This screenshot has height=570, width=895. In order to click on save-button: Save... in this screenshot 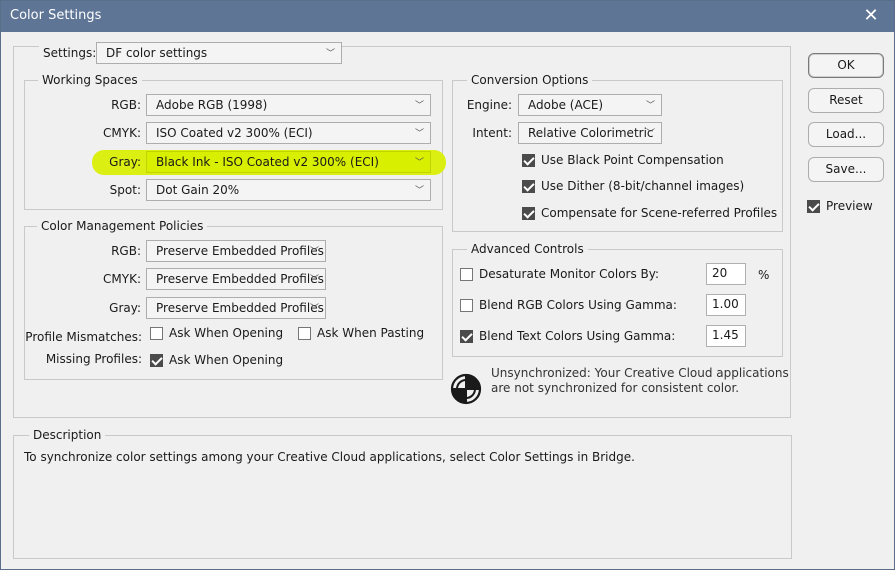, I will do `click(846, 169)`.